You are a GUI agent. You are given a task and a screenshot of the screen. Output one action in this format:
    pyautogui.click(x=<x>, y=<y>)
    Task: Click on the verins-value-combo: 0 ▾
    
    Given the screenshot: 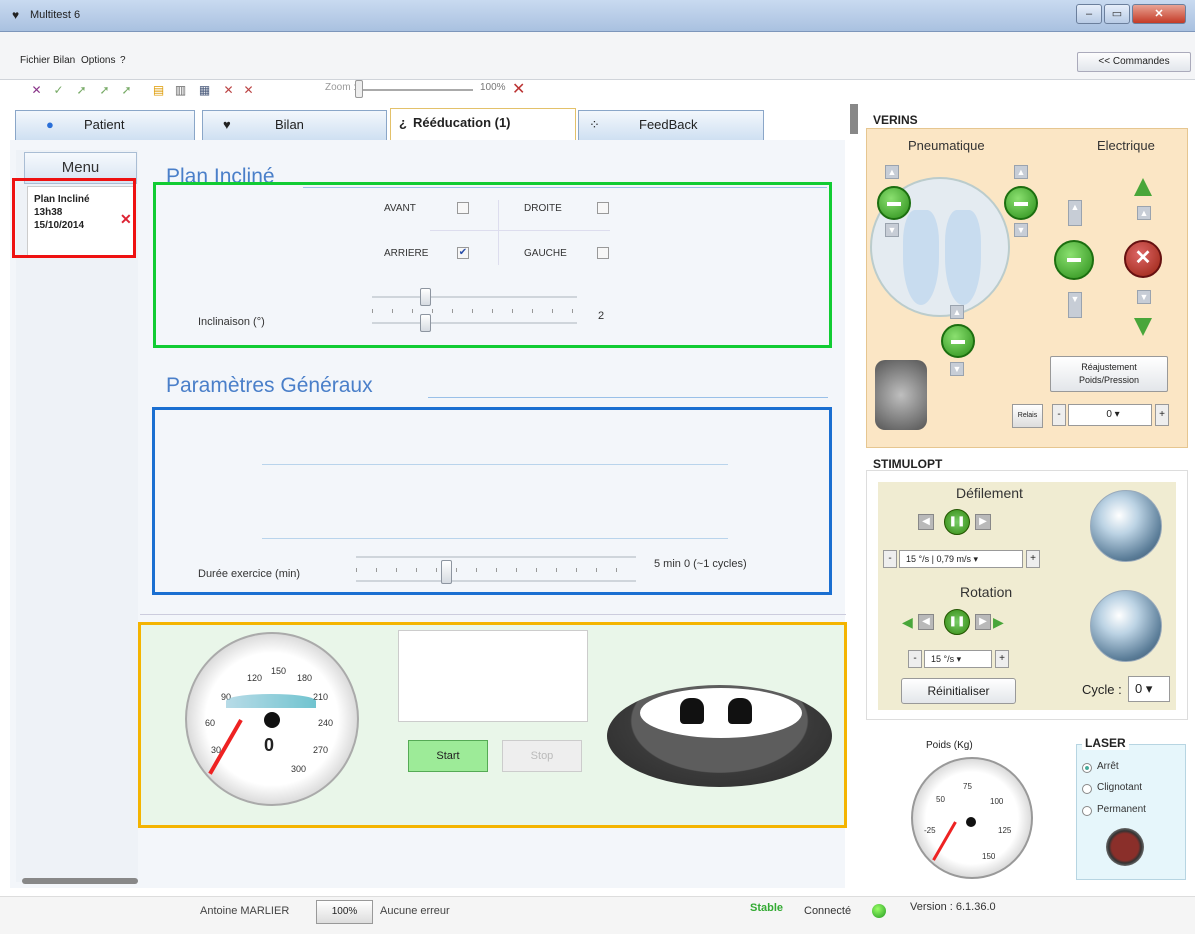 What is the action you would take?
    pyautogui.click(x=1110, y=415)
    